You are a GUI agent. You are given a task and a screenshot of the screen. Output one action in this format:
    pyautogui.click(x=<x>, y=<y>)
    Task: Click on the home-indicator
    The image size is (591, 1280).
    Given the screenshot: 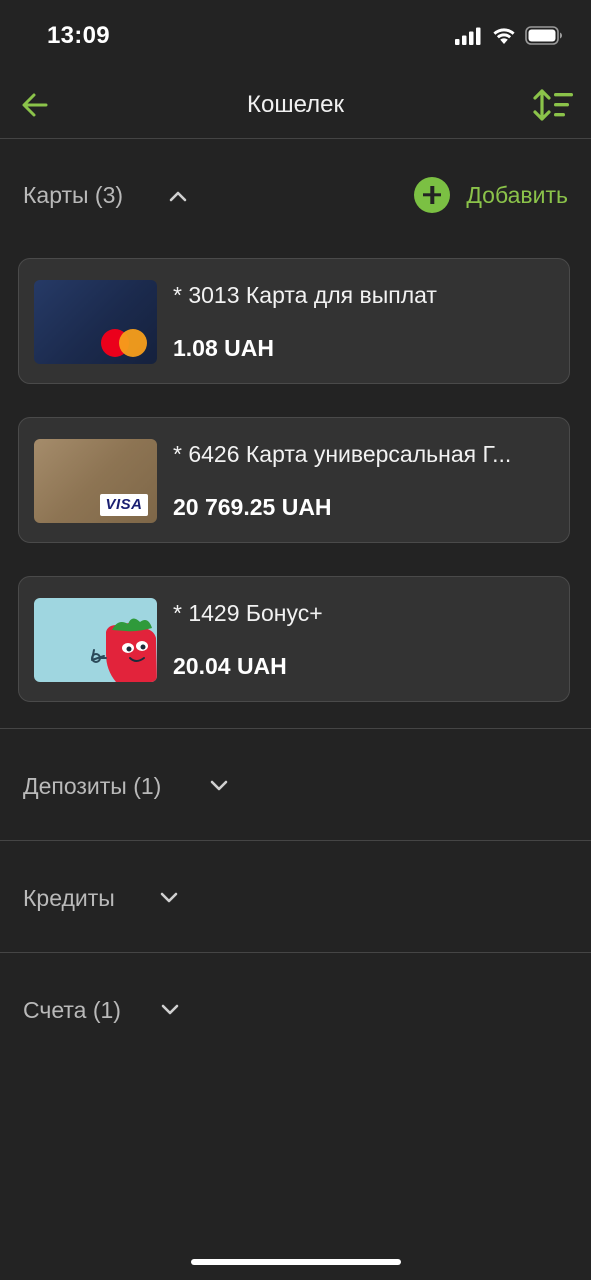 What is the action you would take?
    pyautogui.click(x=296, y=1262)
    